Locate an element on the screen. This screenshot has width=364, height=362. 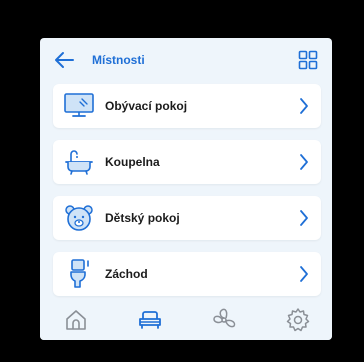
room-label: Dětský pokoj is located at coordinates (142, 218).